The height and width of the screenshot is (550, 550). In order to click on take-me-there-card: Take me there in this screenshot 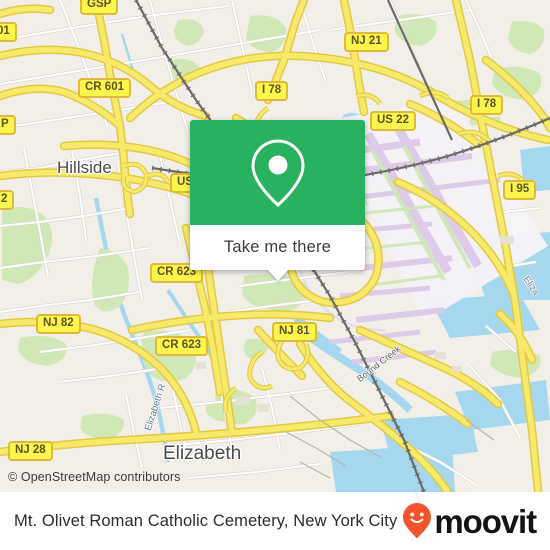, I will do `click(277, 200)`.